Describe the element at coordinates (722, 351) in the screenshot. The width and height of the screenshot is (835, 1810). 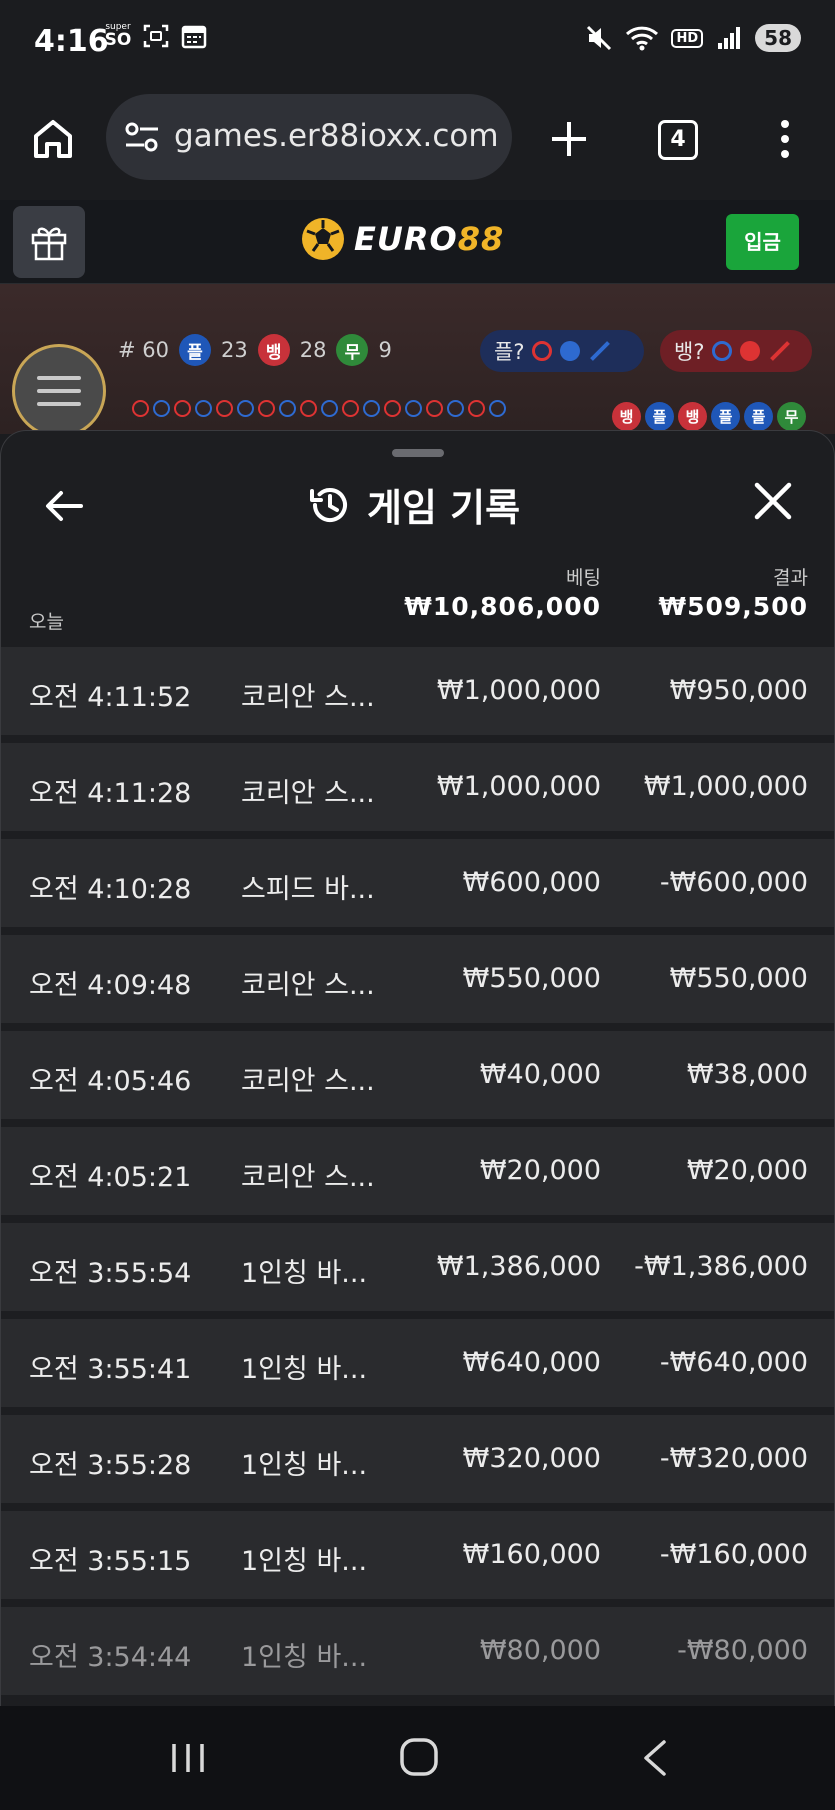
I see `player-ring-icon` at that location.